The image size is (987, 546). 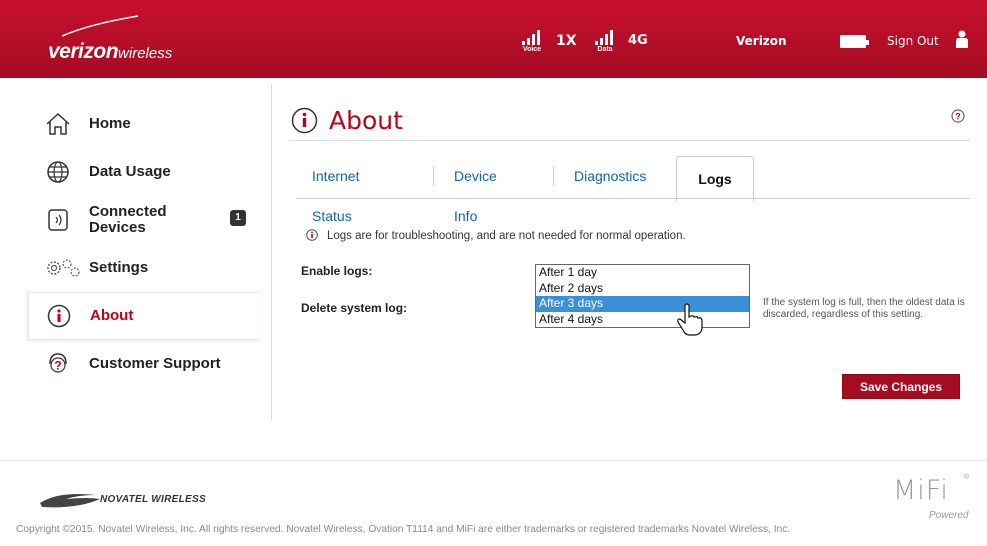 What do you see at coordinates (629, 140) in the screenshot?
I see `title-divider` at bounding box center [629, 140].